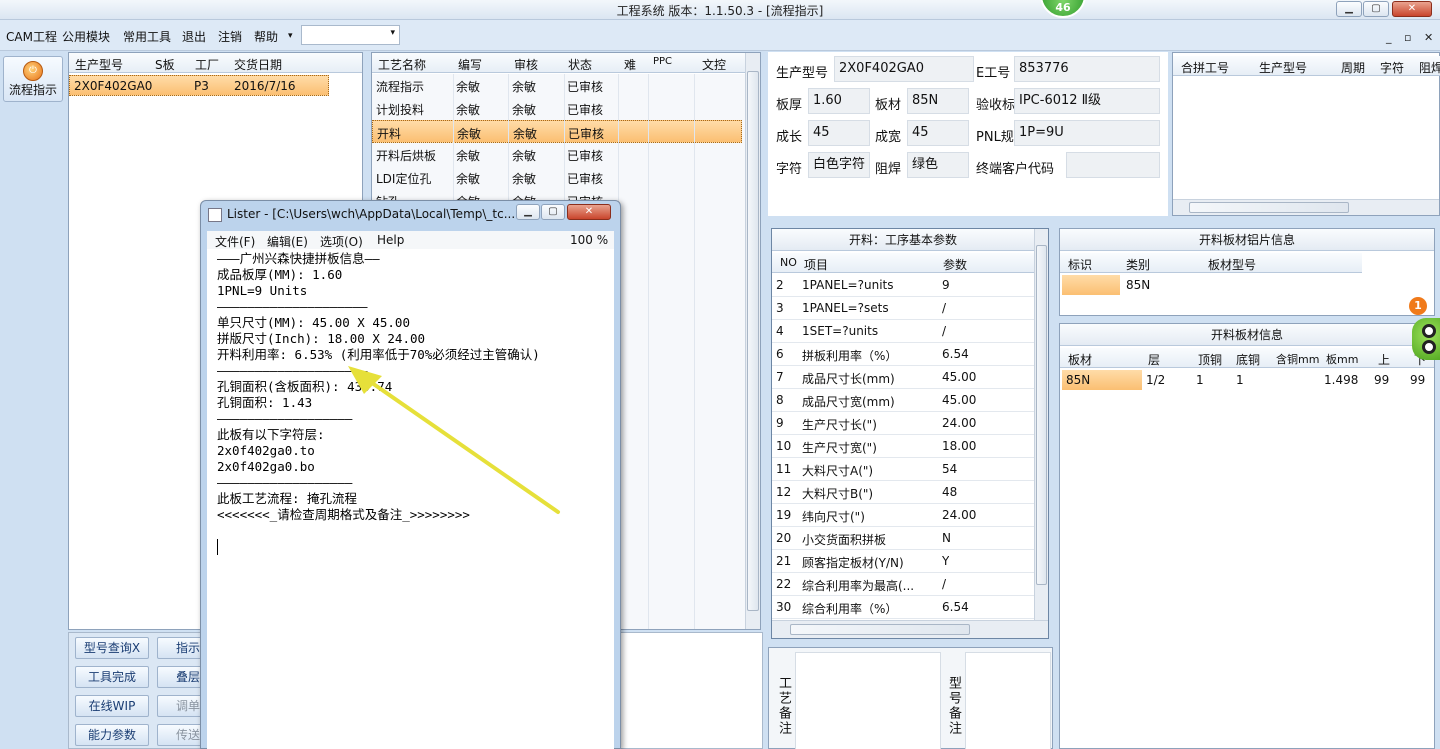 The height and width of the screenshot is (749, 1440). I want to click on col-board-bottom-cu: 底铜, so click(1248, 359).